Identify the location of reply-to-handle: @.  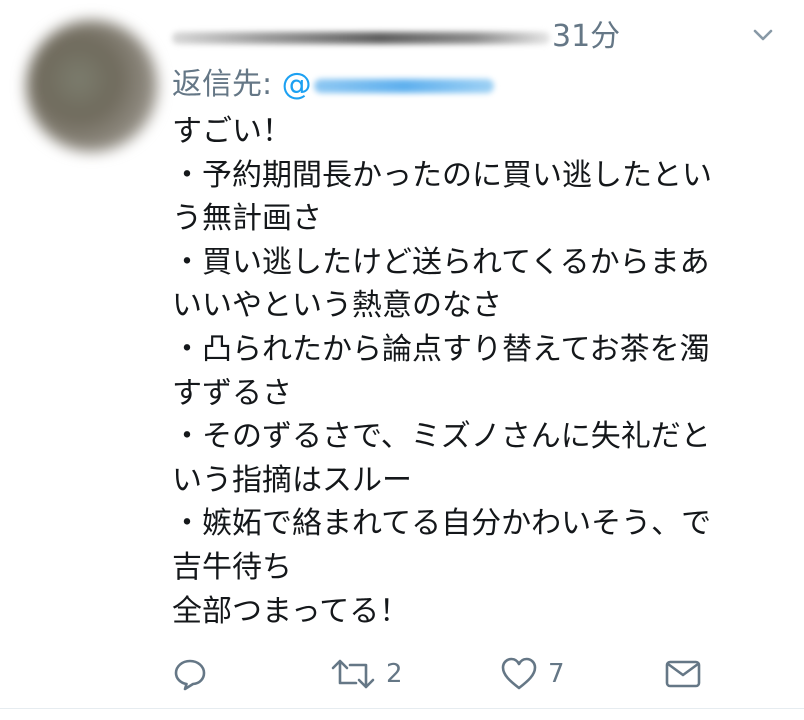
(297, 84).